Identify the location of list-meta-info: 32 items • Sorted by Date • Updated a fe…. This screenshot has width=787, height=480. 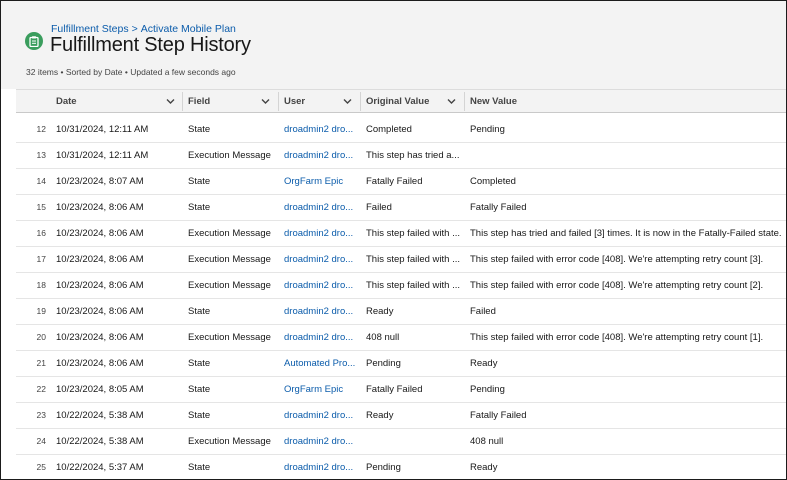
(131, 72).